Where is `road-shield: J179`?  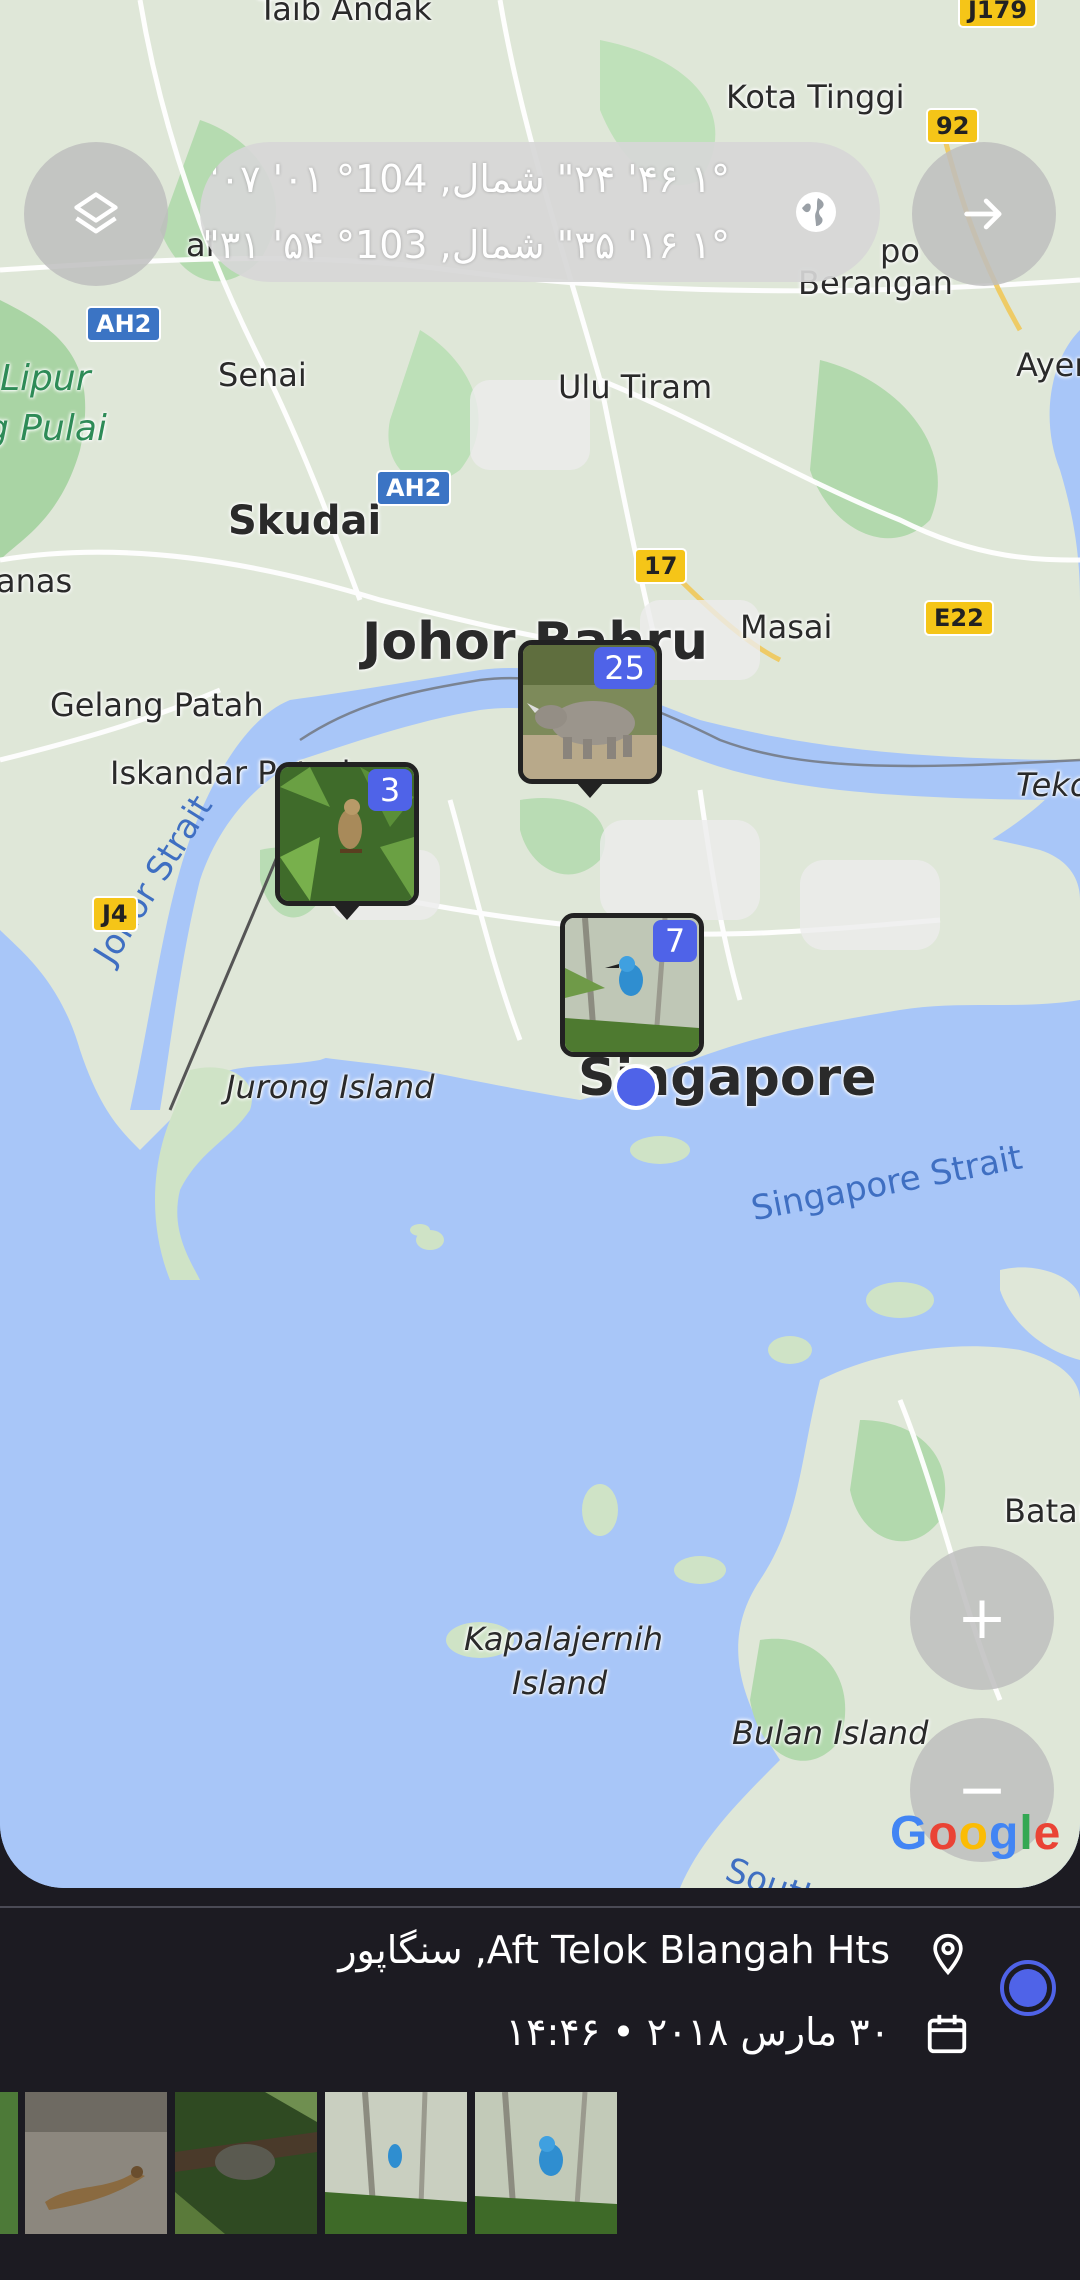 road-shield: J179 is located at coordinates (998, 14).